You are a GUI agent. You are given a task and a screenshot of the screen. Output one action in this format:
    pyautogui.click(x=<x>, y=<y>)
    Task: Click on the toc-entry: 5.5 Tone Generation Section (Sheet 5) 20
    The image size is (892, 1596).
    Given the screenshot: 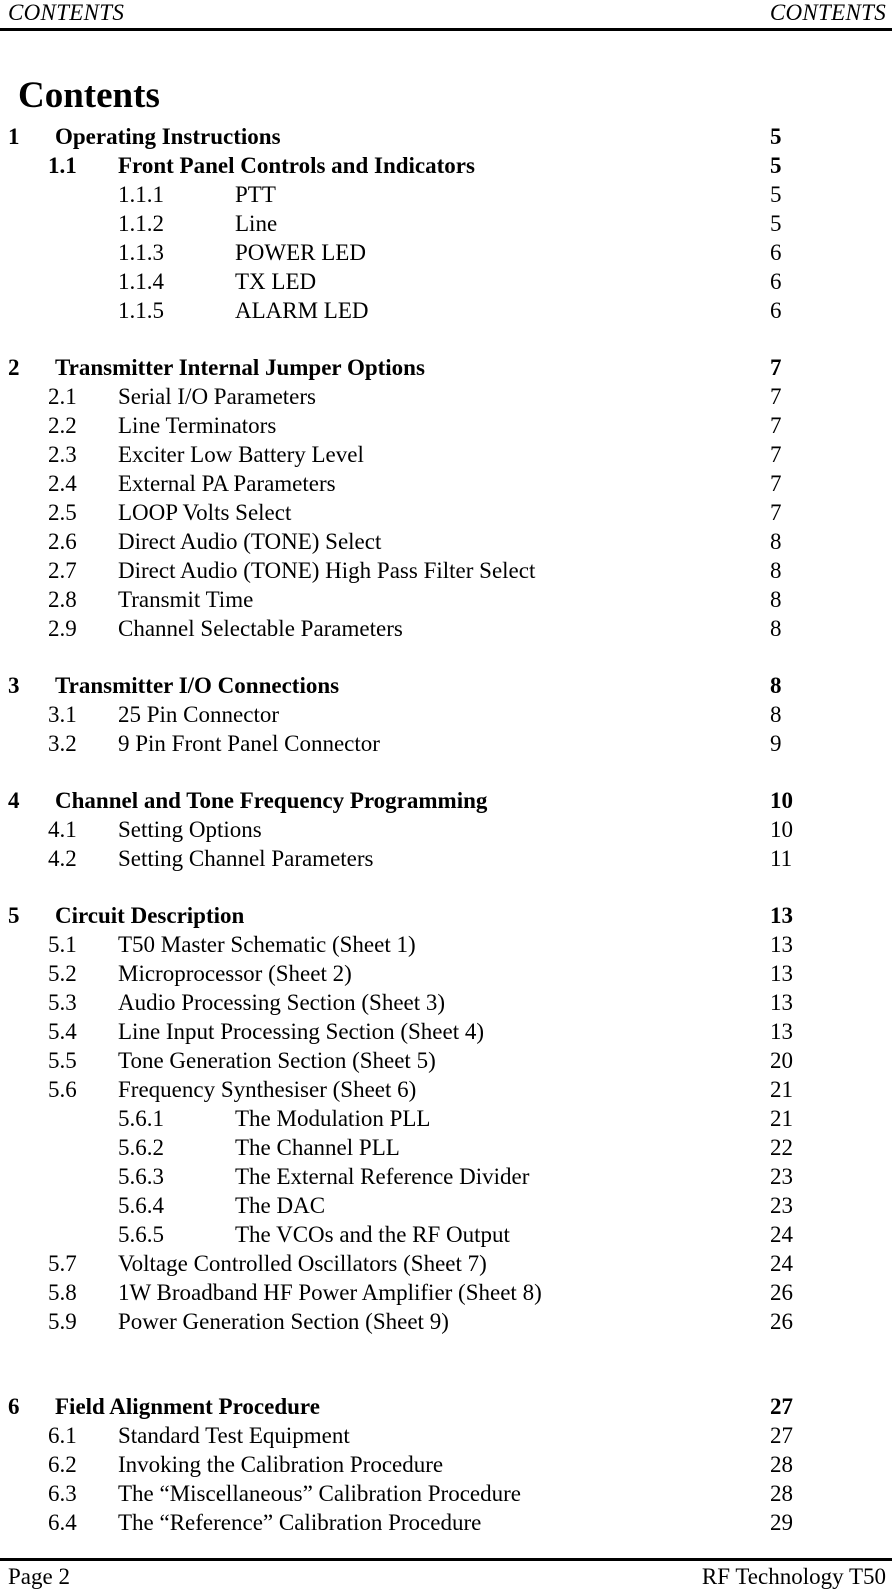 What is the action you would take?
    pyautogui.click(x=446, y=1060)
    